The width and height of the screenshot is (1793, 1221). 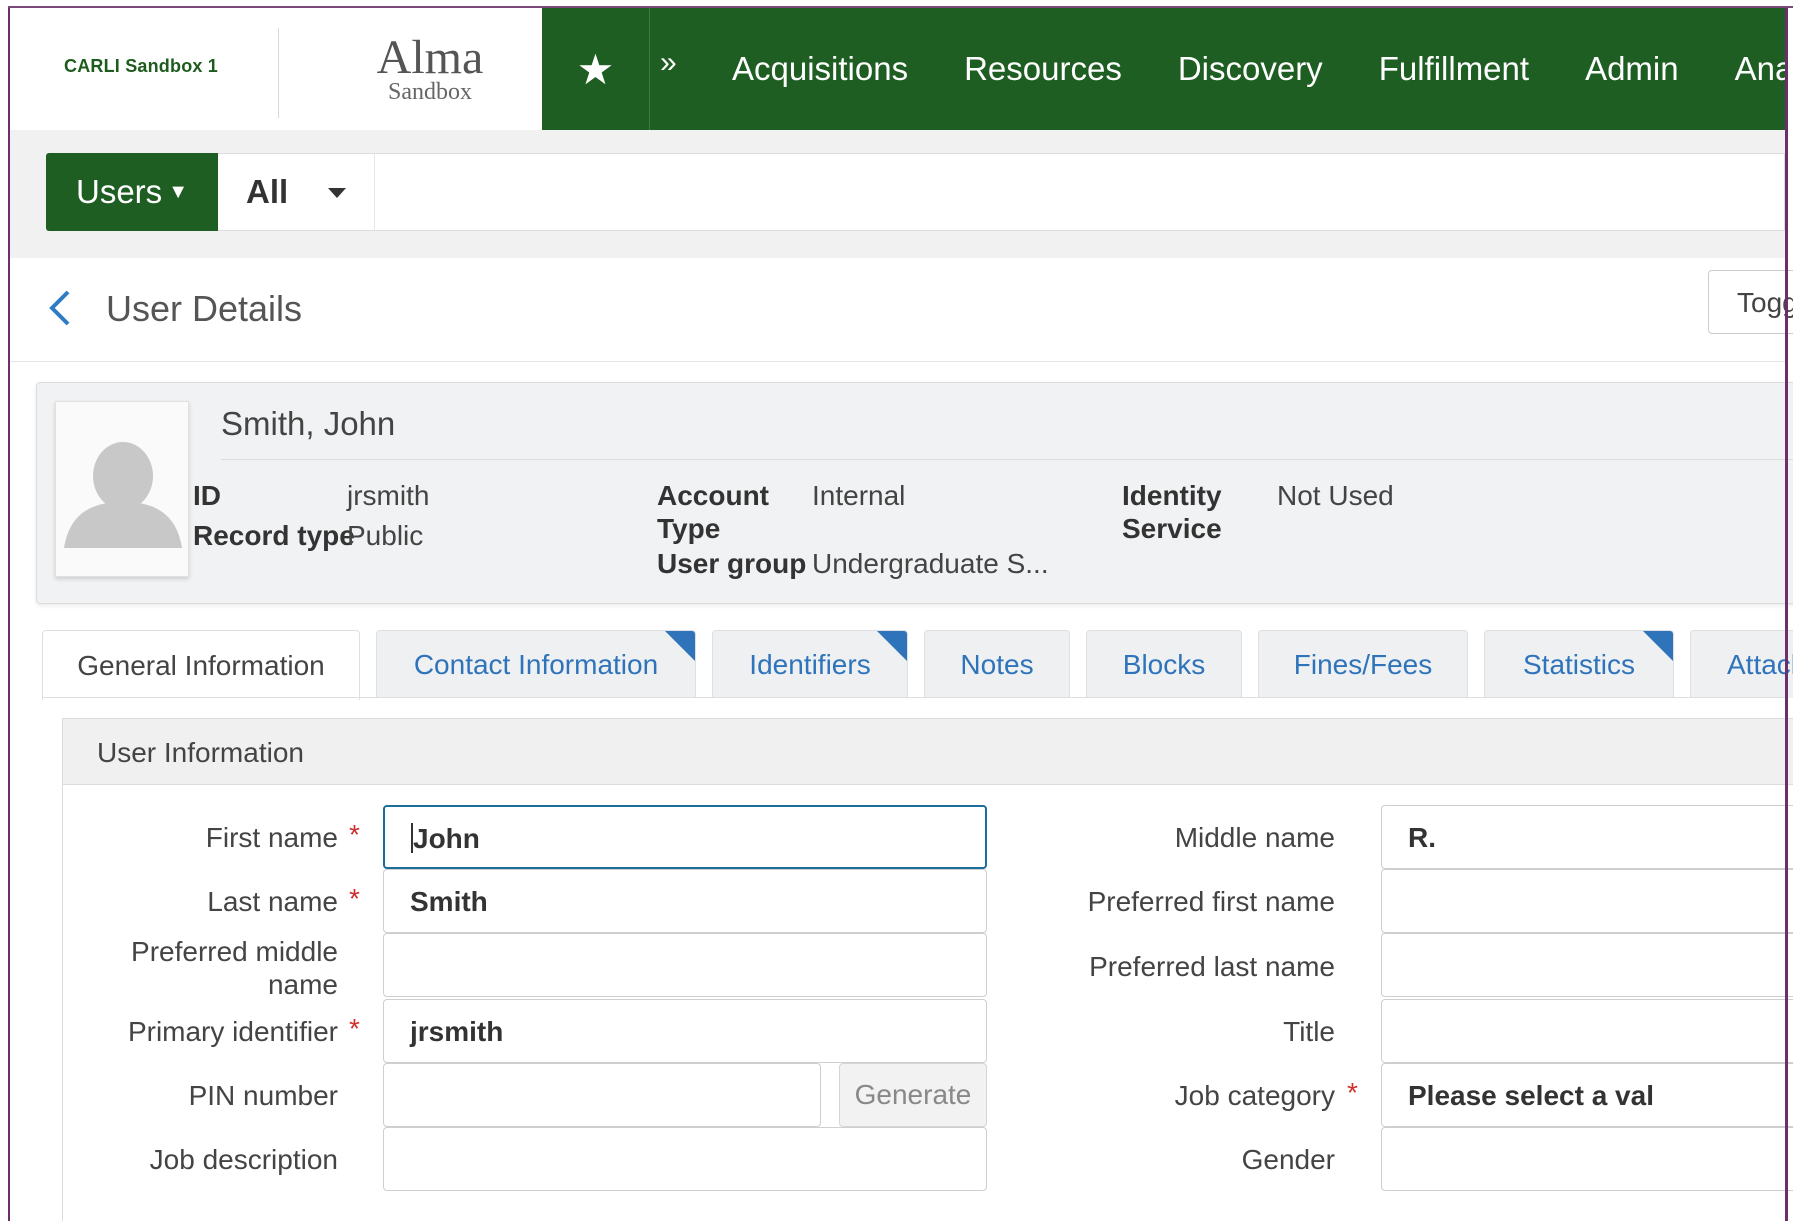 I want to click on preferred-last-name-label: Preferred last name, so click(x=1212, y=966).